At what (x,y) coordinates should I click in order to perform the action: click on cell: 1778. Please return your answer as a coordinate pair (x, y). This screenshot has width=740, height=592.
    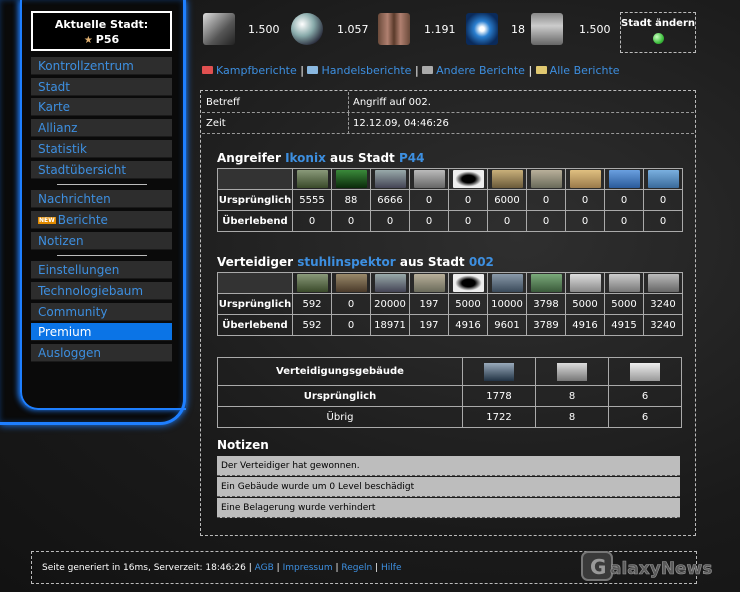
    Looking at the image, I should click on (499, 396).